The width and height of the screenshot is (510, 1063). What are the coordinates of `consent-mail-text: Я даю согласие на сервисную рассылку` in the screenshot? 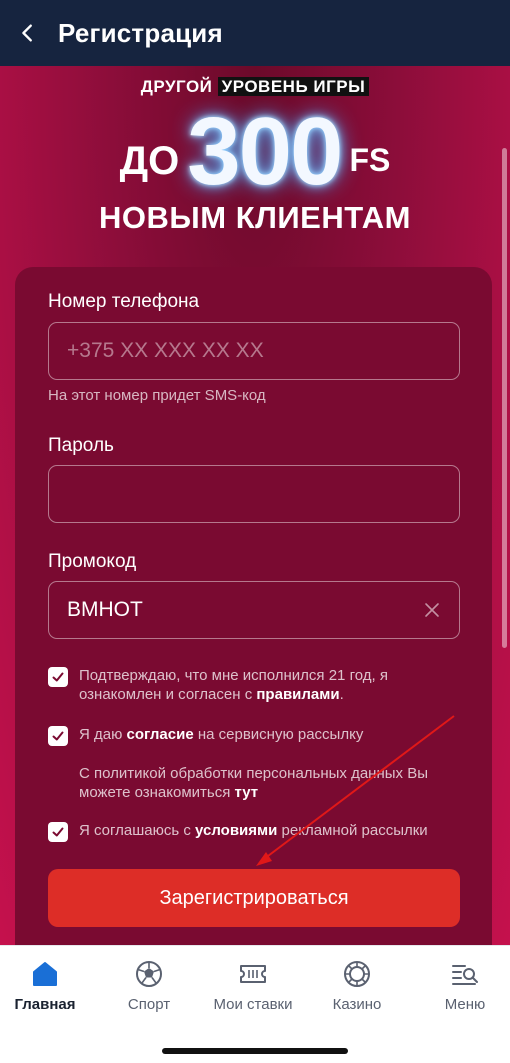 It's located at (221, 735).